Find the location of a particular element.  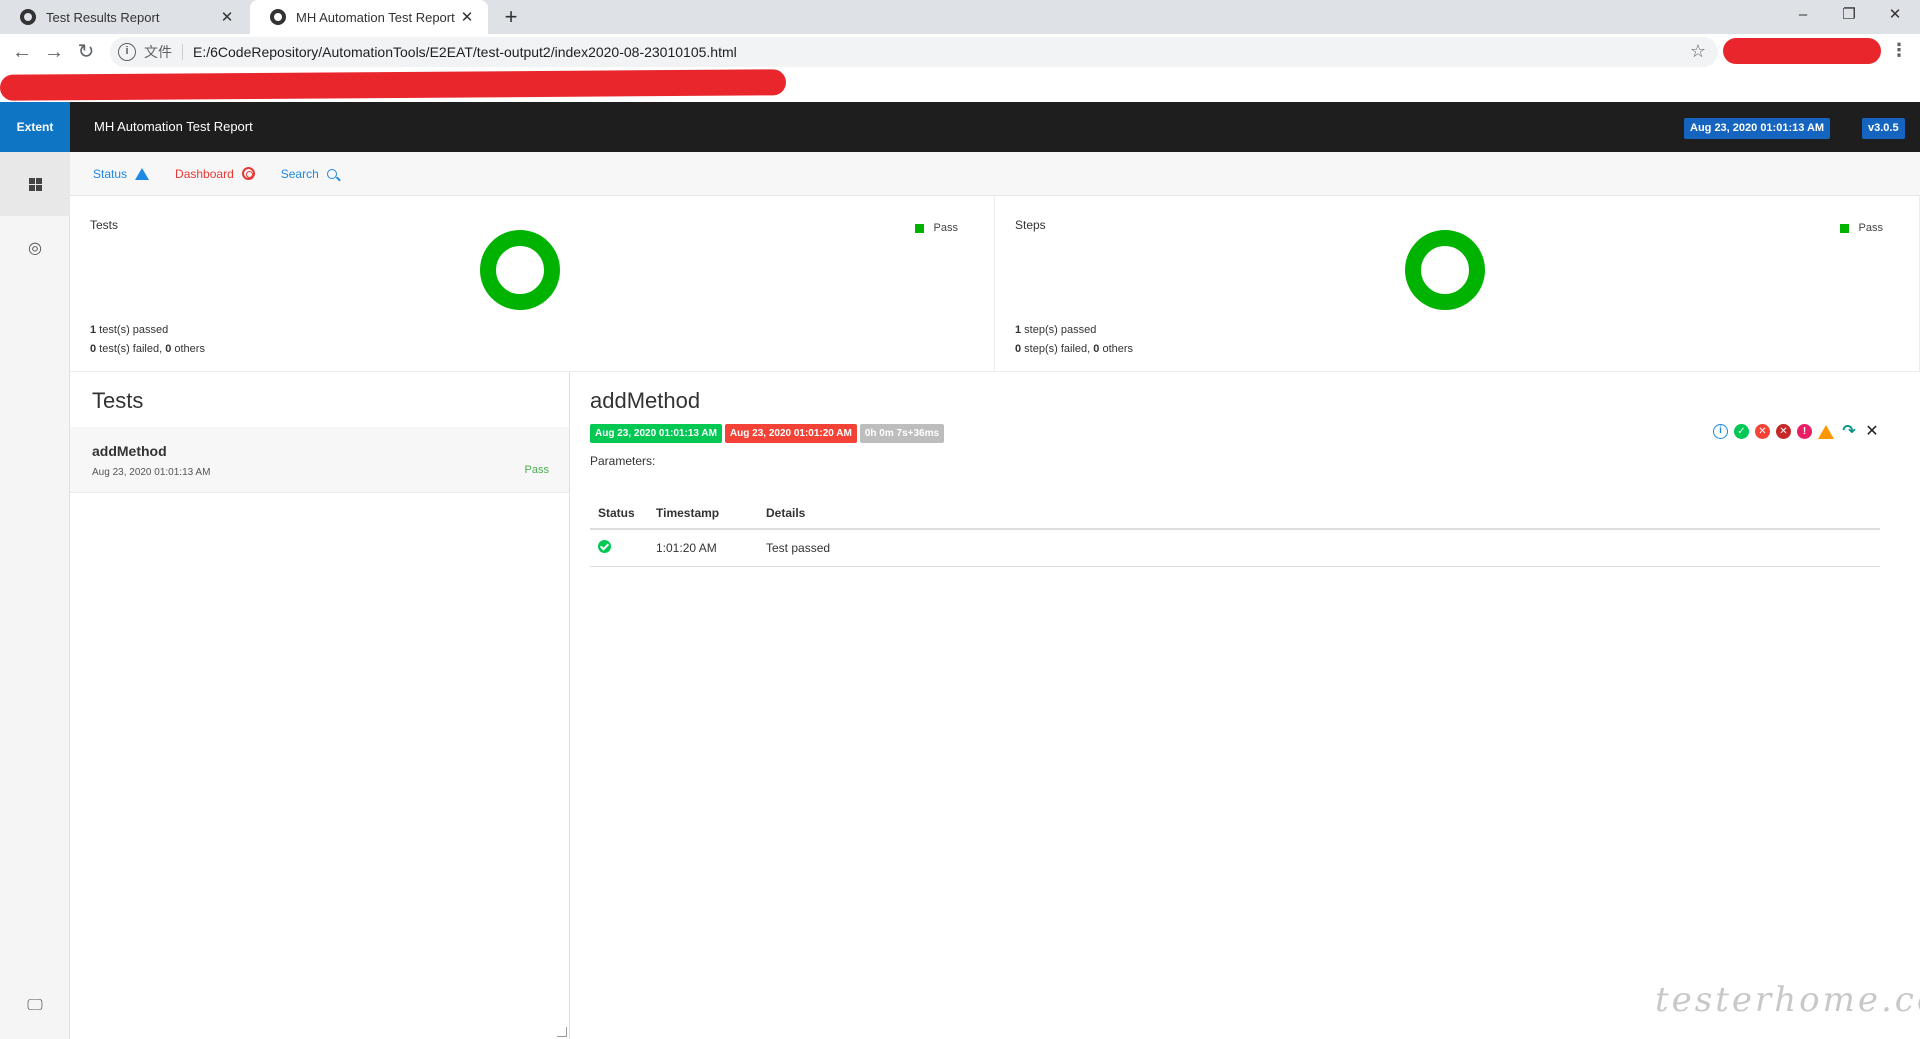

status-filter-link: Status is located at coordinates (121, 173).